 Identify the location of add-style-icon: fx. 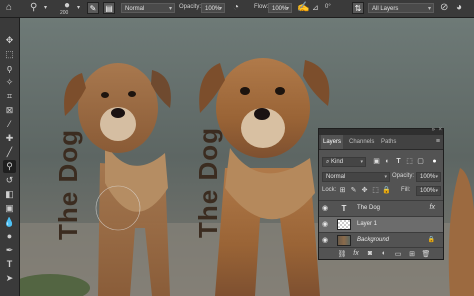
(356, 253).